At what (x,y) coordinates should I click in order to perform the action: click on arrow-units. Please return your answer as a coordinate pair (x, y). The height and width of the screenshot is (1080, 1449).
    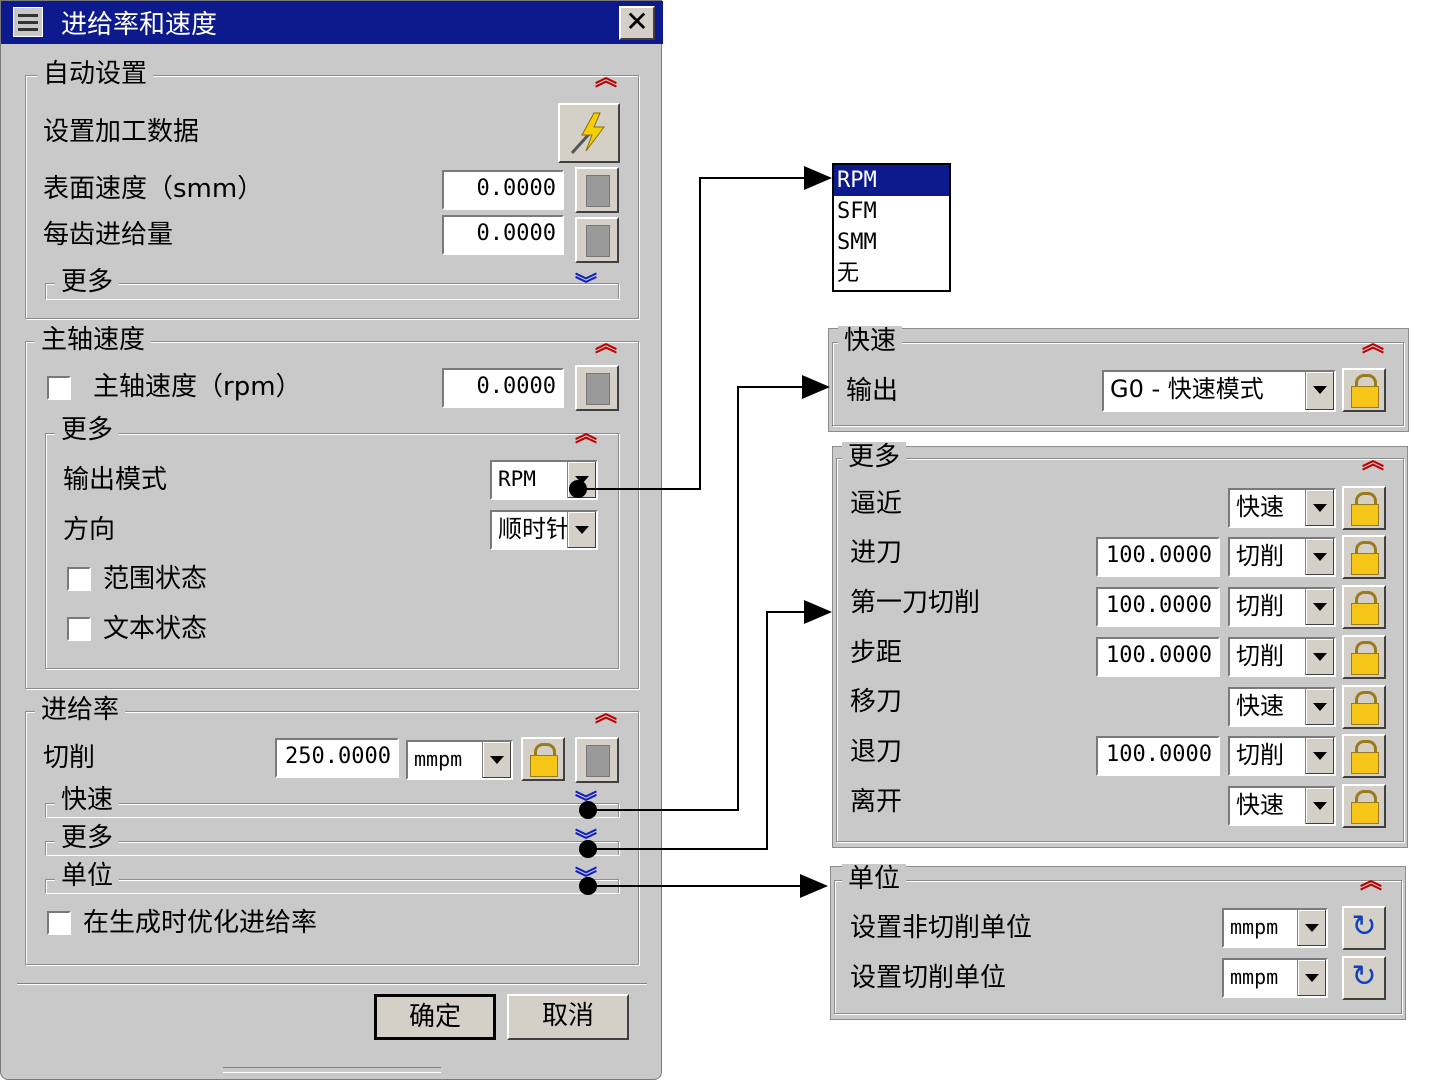
    Looking at the image, I should click on (703, 886).